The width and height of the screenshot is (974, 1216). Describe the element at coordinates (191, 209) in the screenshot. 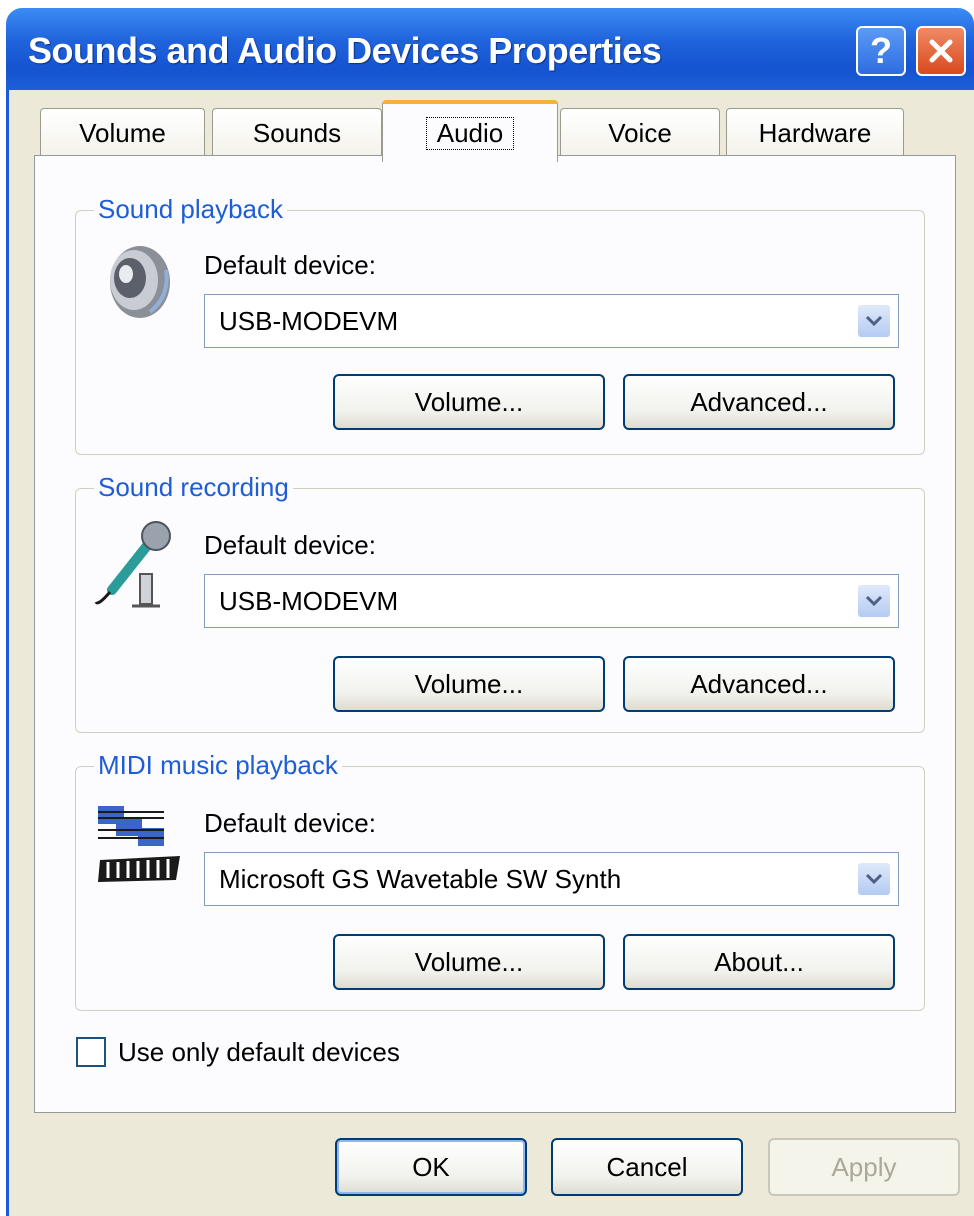

I see `sound-playback-title: Sound playback` at that location.